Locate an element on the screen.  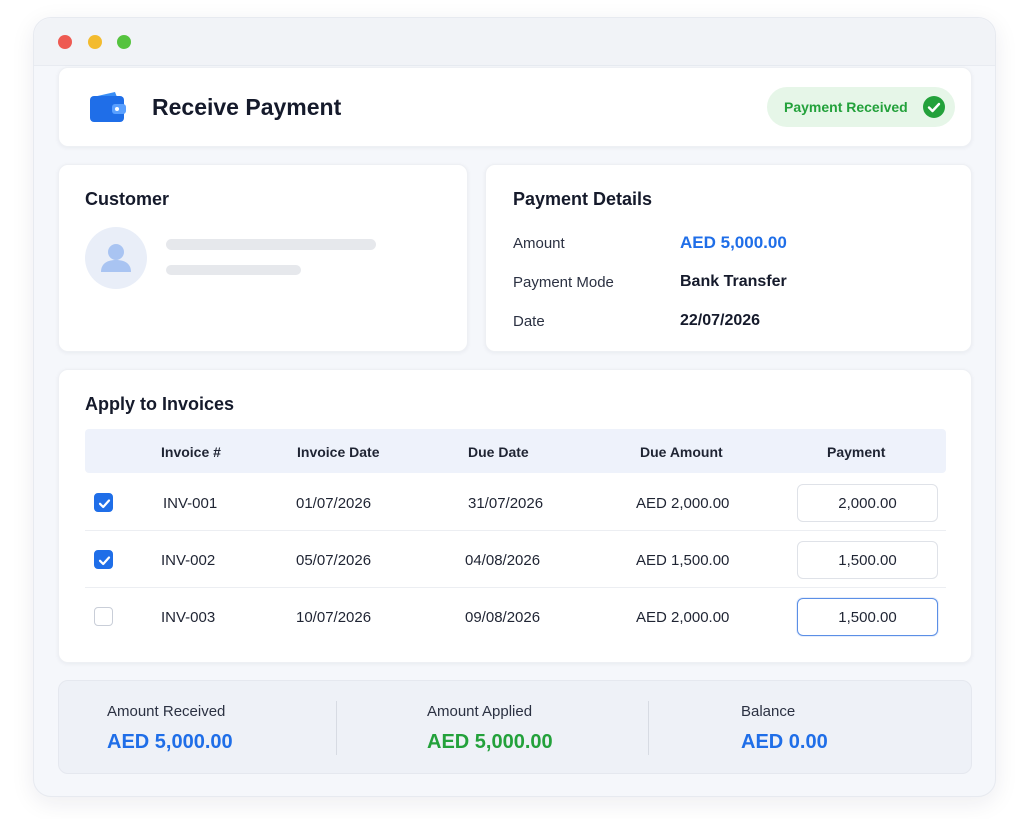
column-header-payment: Payment is located at coordinates (856, 452).